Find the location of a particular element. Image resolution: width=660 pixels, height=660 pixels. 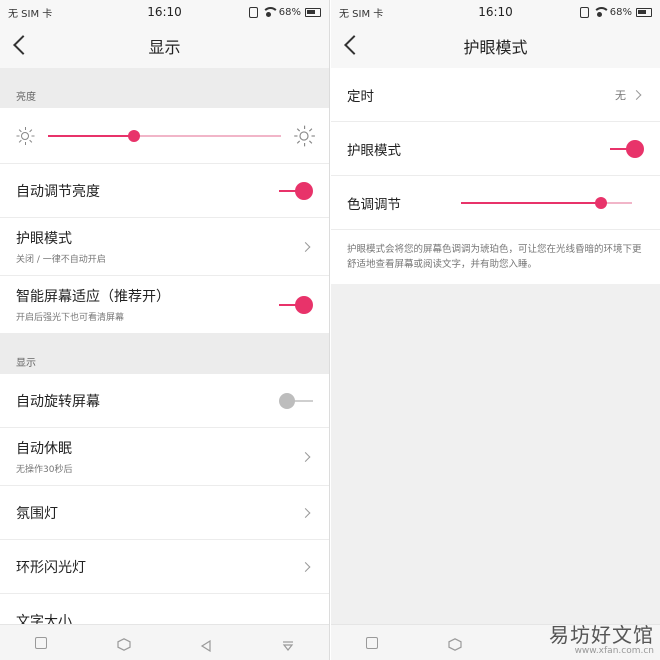

title-bar: 显示 is located at coordinates (164, 46).